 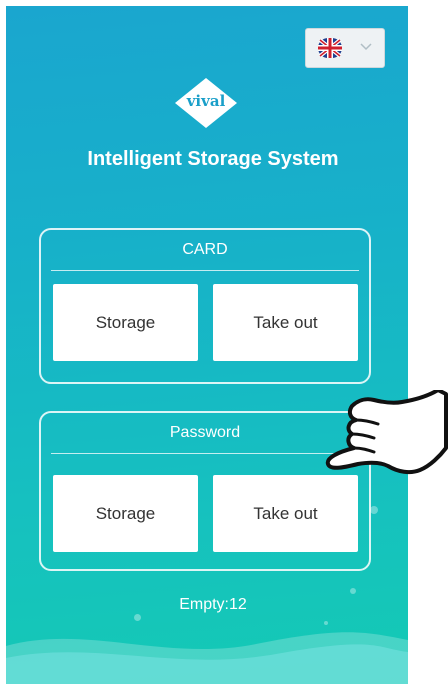 What do you see at coordinates (285, 322) in the screenshot?
I see `card-take-out-button: Take out` at bounding box center [285, 322].